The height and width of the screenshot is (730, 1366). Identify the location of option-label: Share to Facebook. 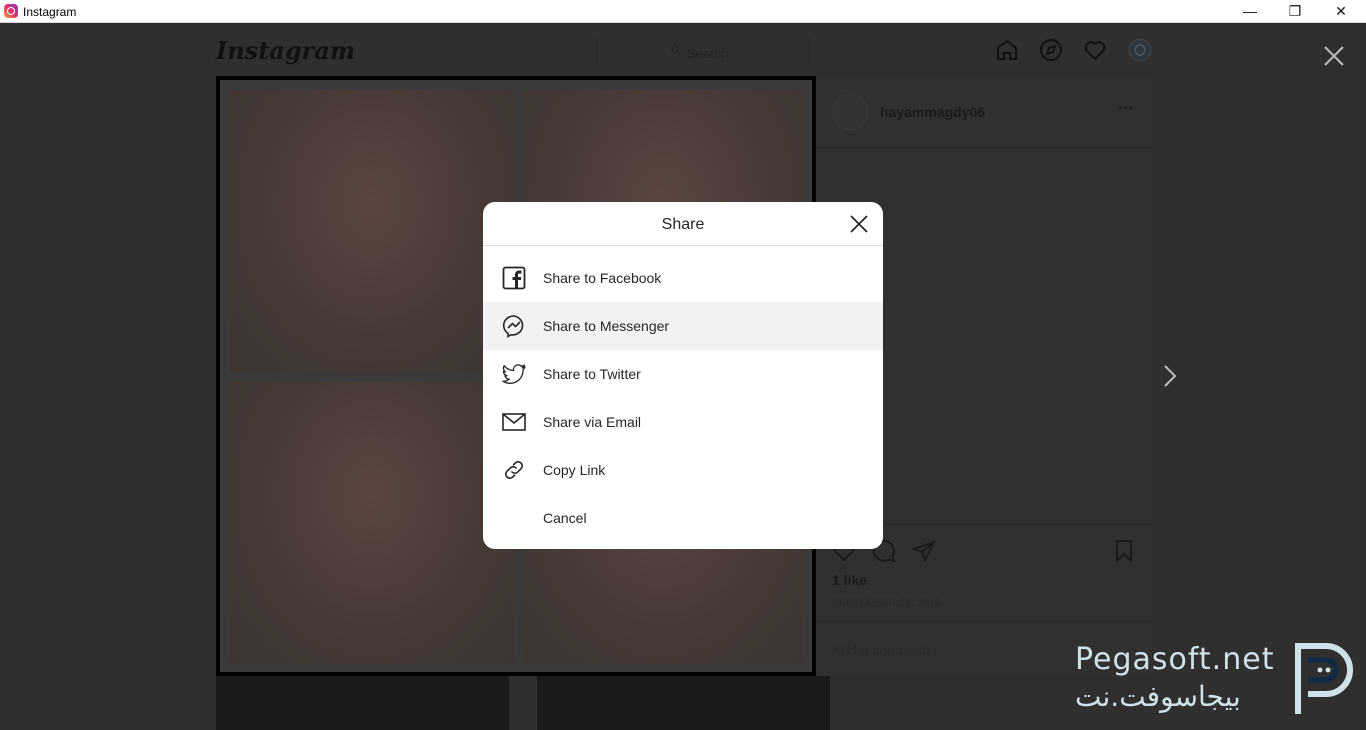
(602, 278).